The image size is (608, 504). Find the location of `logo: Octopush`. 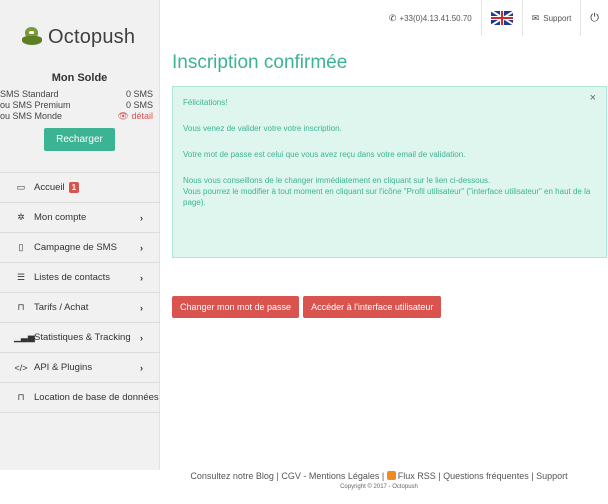

logo: Octopush is located at coordinates (79, 32).